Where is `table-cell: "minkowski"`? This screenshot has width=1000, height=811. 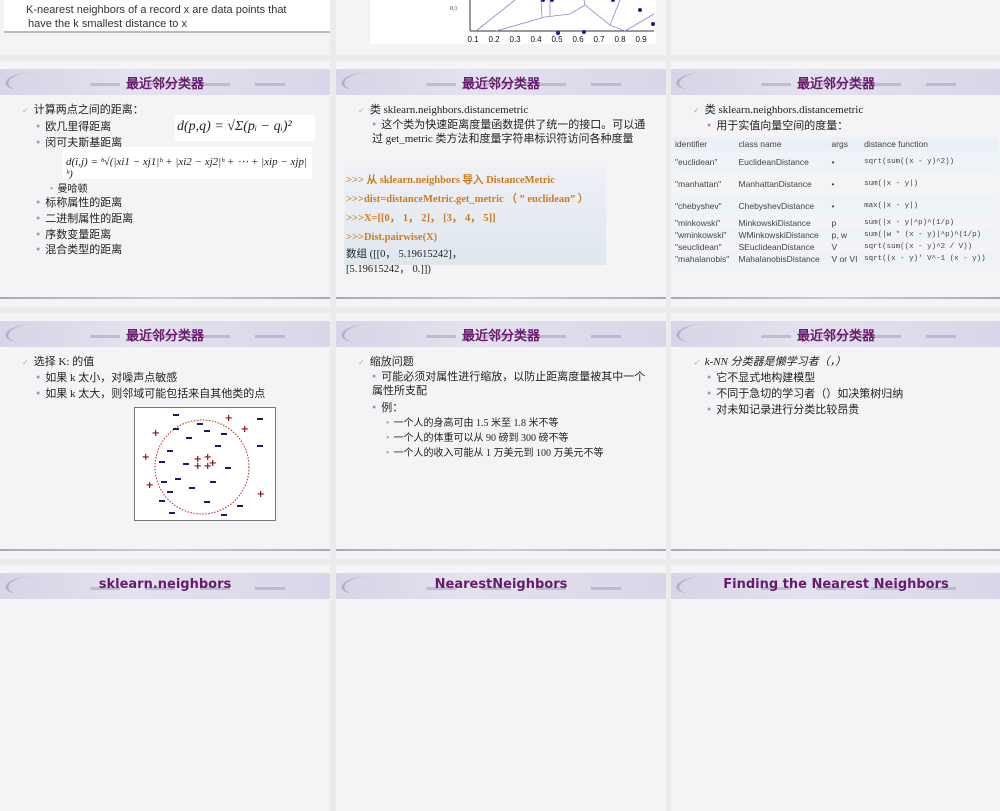 table-cell: "minkowski" is located at coordinates (698, 223).